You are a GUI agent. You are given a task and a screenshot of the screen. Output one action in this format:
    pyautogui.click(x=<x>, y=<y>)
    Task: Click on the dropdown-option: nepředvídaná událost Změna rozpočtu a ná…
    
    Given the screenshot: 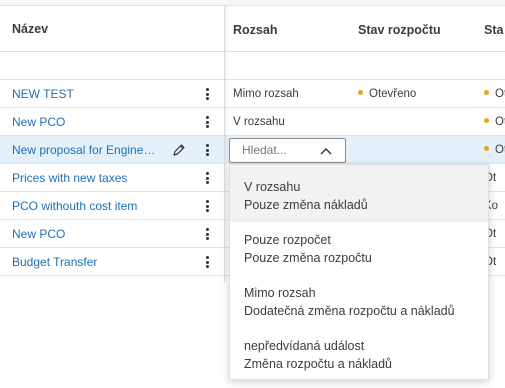 What is the action you would take?
    pyautogui.click(x=359, y=353)
    